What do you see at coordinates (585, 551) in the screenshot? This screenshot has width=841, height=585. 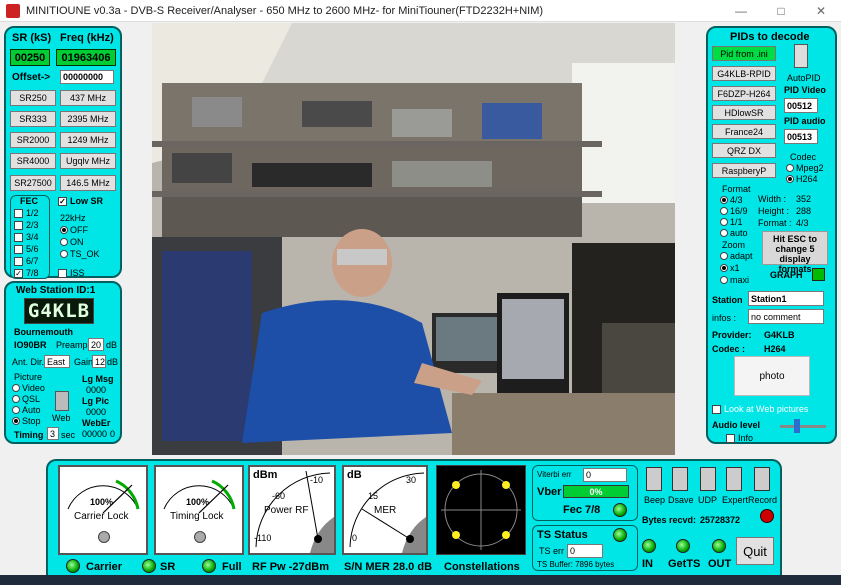 I see `ts-err-field: 0` at bounding box center [585, 551].